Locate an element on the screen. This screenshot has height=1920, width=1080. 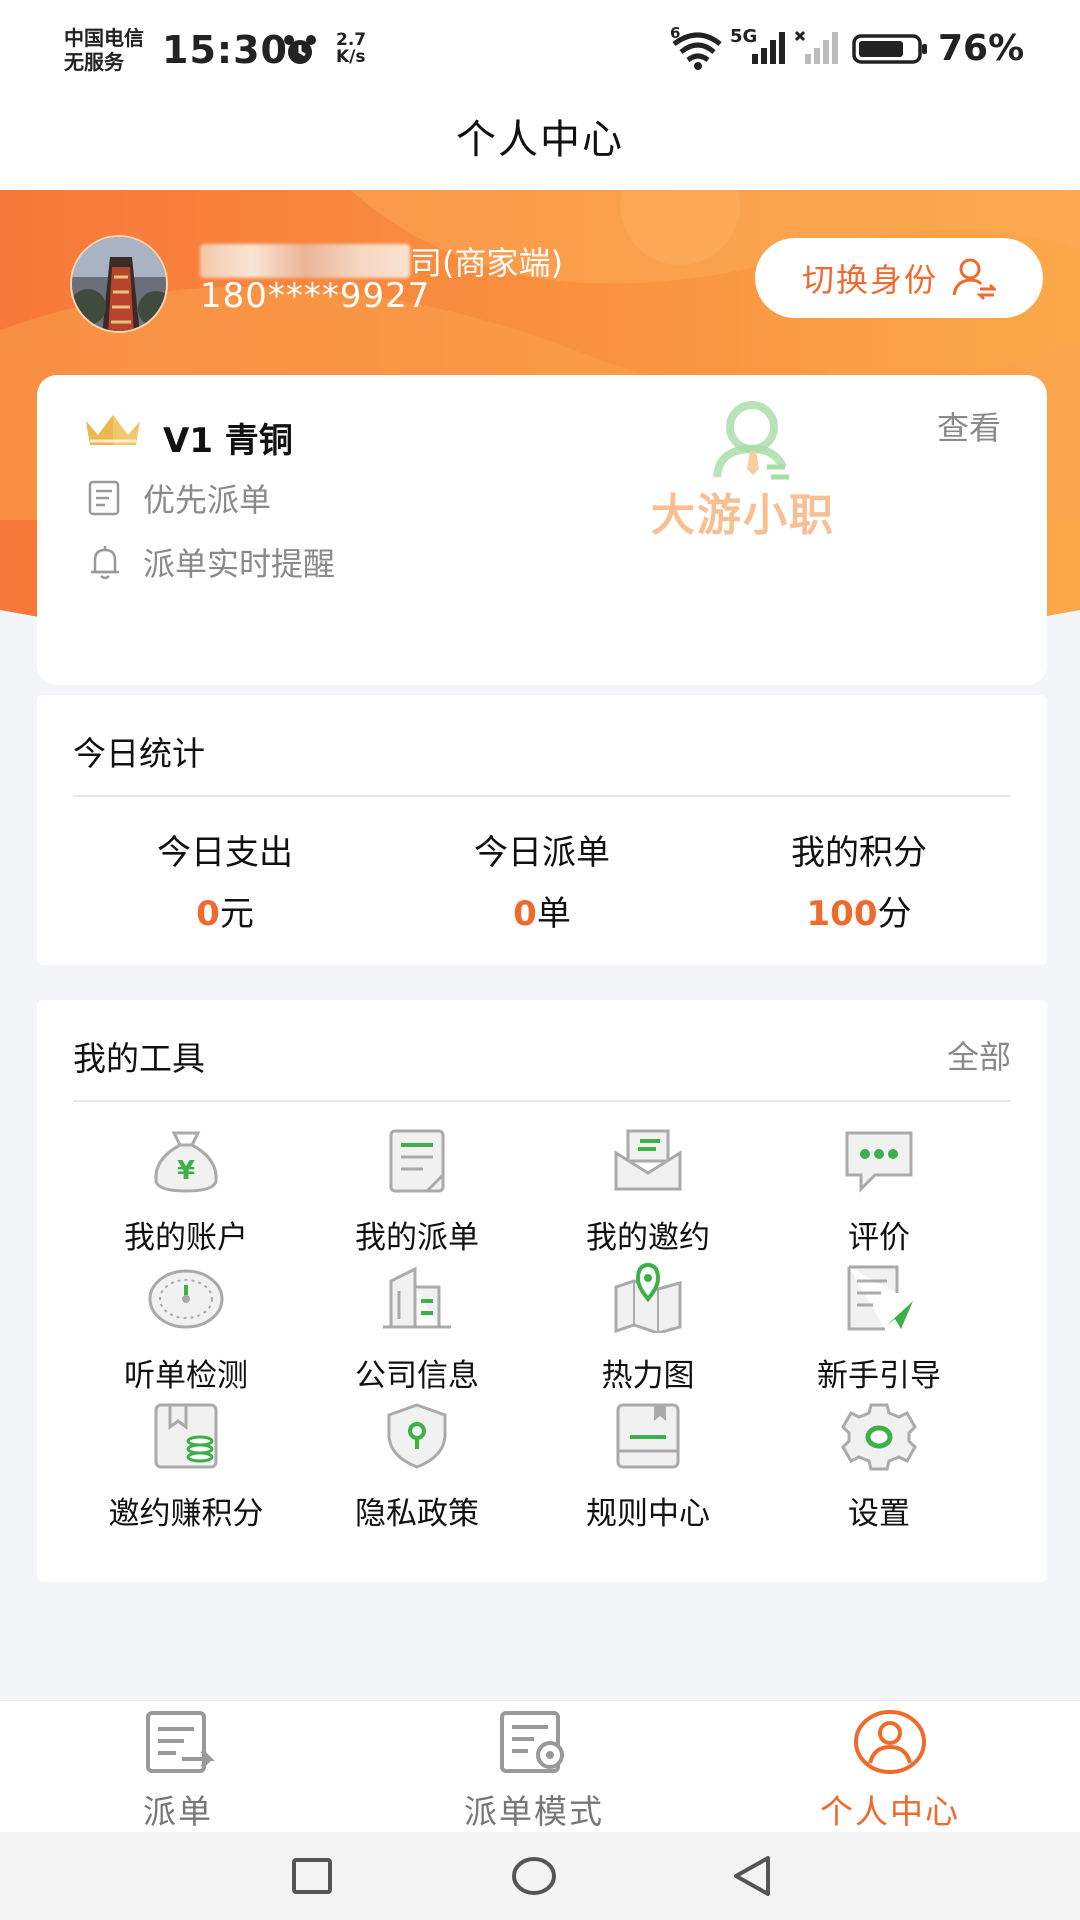
perk-label: 优先派单 is located at coordinates (207, 500).